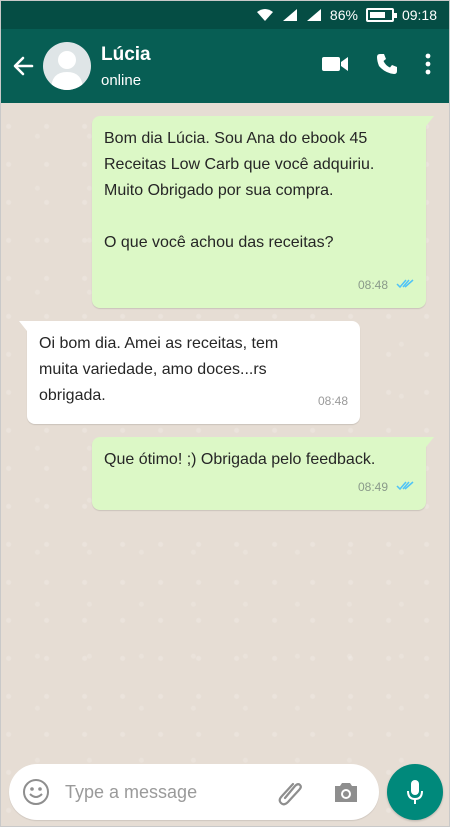 Image resolution: width=450 pixels, height=827 pixels. I want to click on message-time: 08:49, so click(372, 487).